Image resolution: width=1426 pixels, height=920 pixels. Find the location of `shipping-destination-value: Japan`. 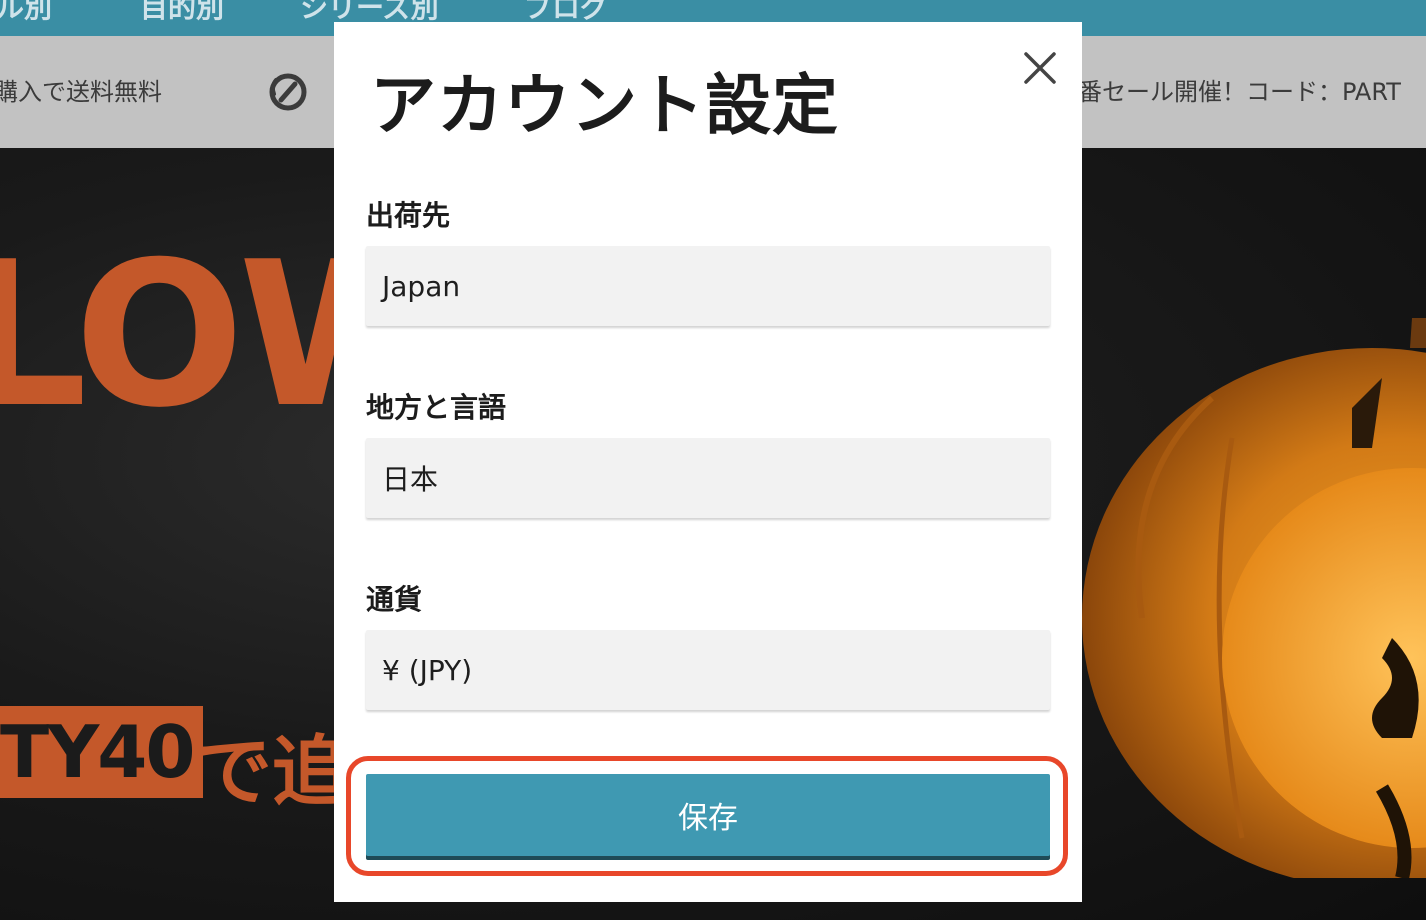

shipping-destination-value: Japan is located at coordinates (421, 286).